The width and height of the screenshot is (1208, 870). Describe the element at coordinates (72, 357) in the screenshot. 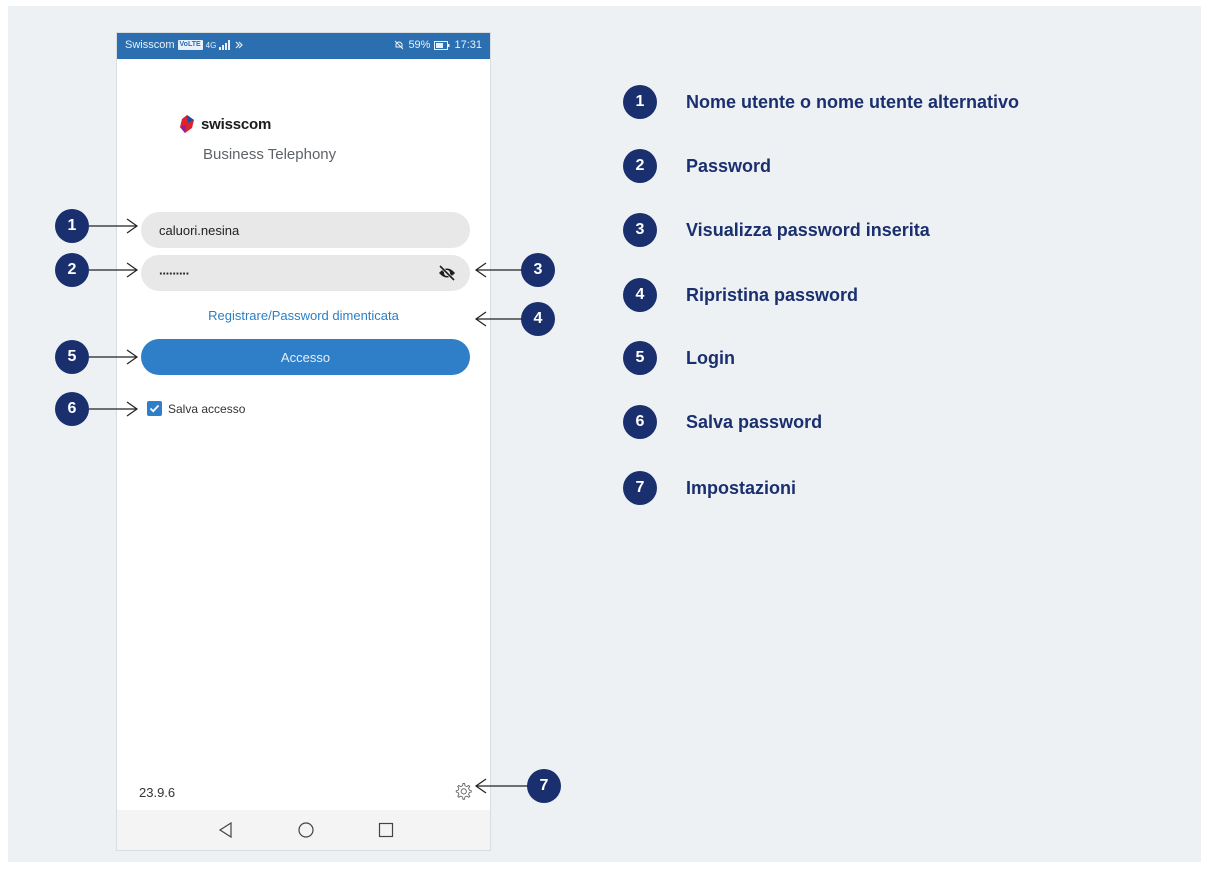

I see `callout-badge-5: 5` at that location.